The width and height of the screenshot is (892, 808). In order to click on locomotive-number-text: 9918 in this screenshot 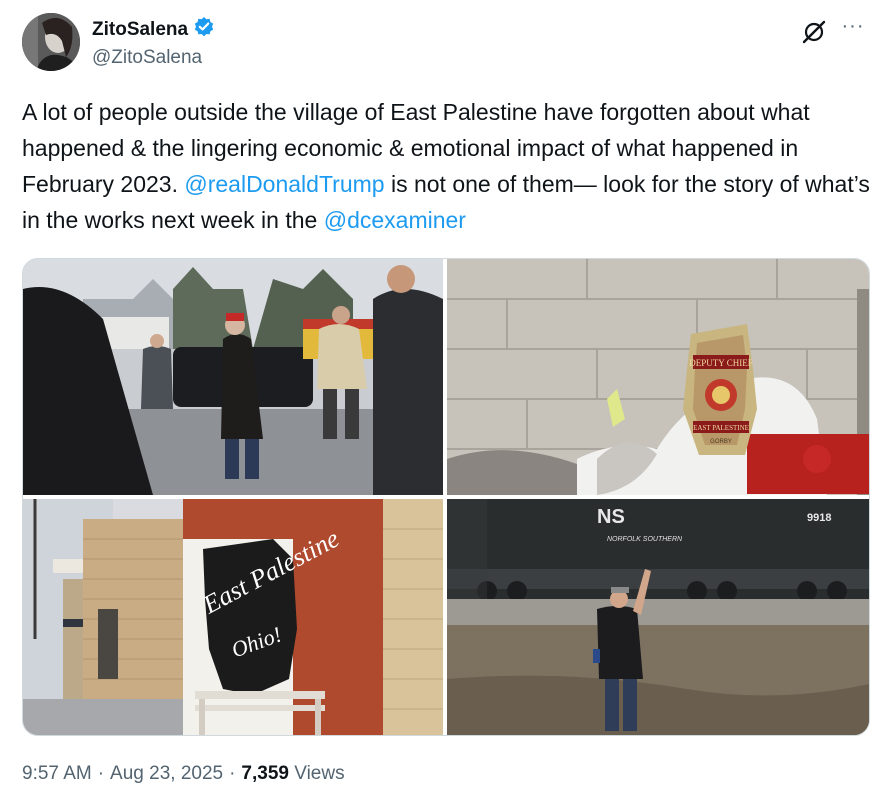, I will do `click(819, 518)`.